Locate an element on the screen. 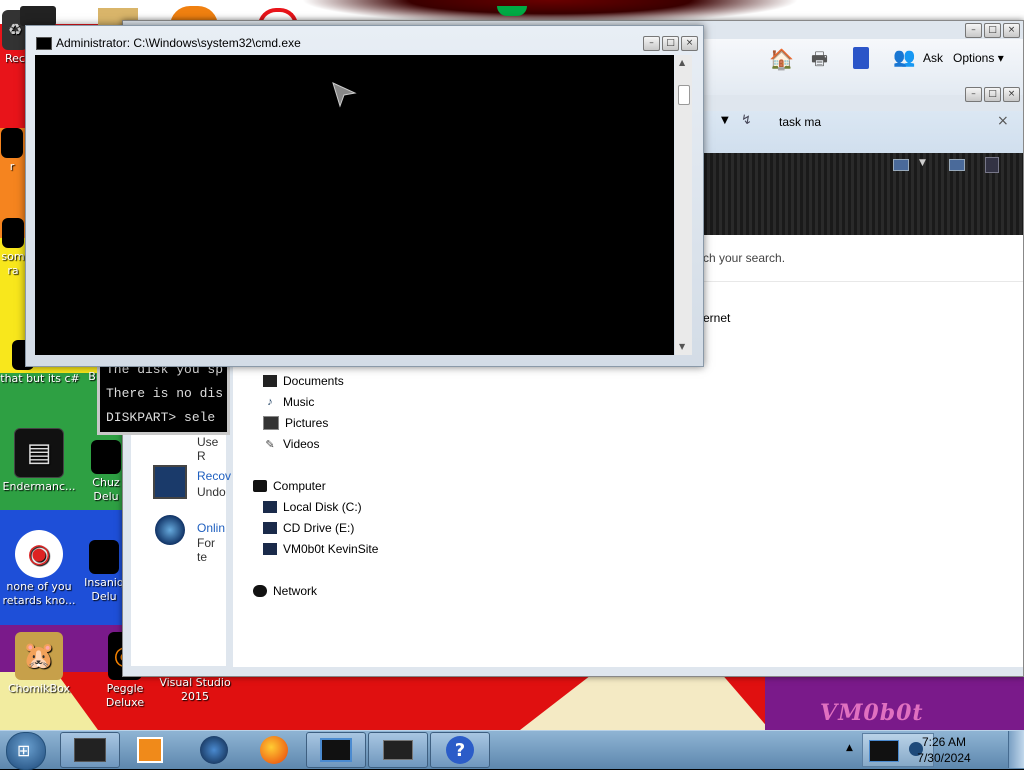 The image size is (1024, 770). chevron-down-icon: ▼ is located at coordinates (922, 163).